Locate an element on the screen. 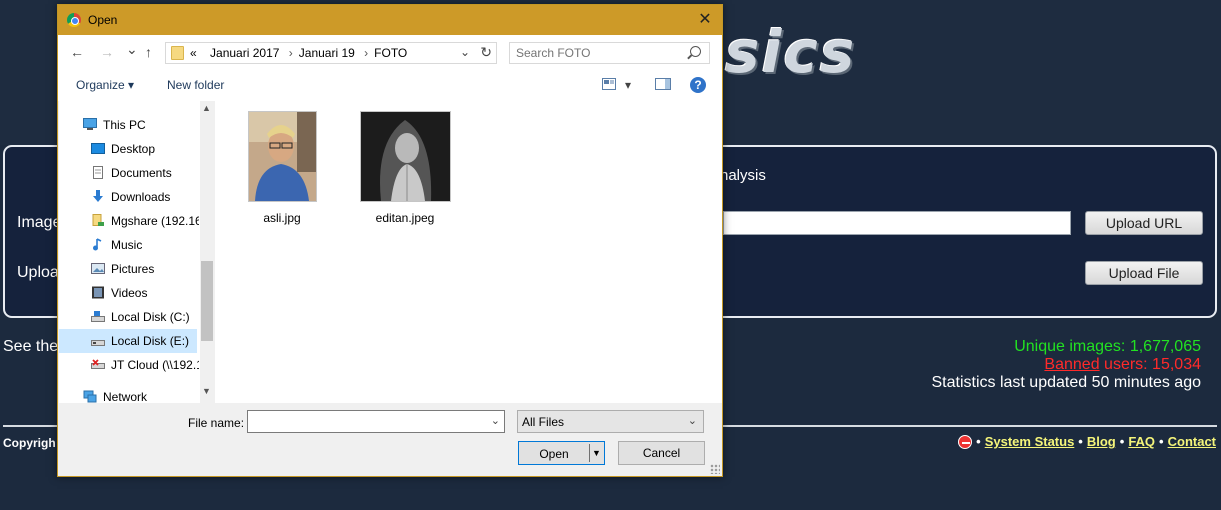 The height and width of the screenshot is (510, 1221). organize-button: Organize ▾ is located at coordinates (105, 85).